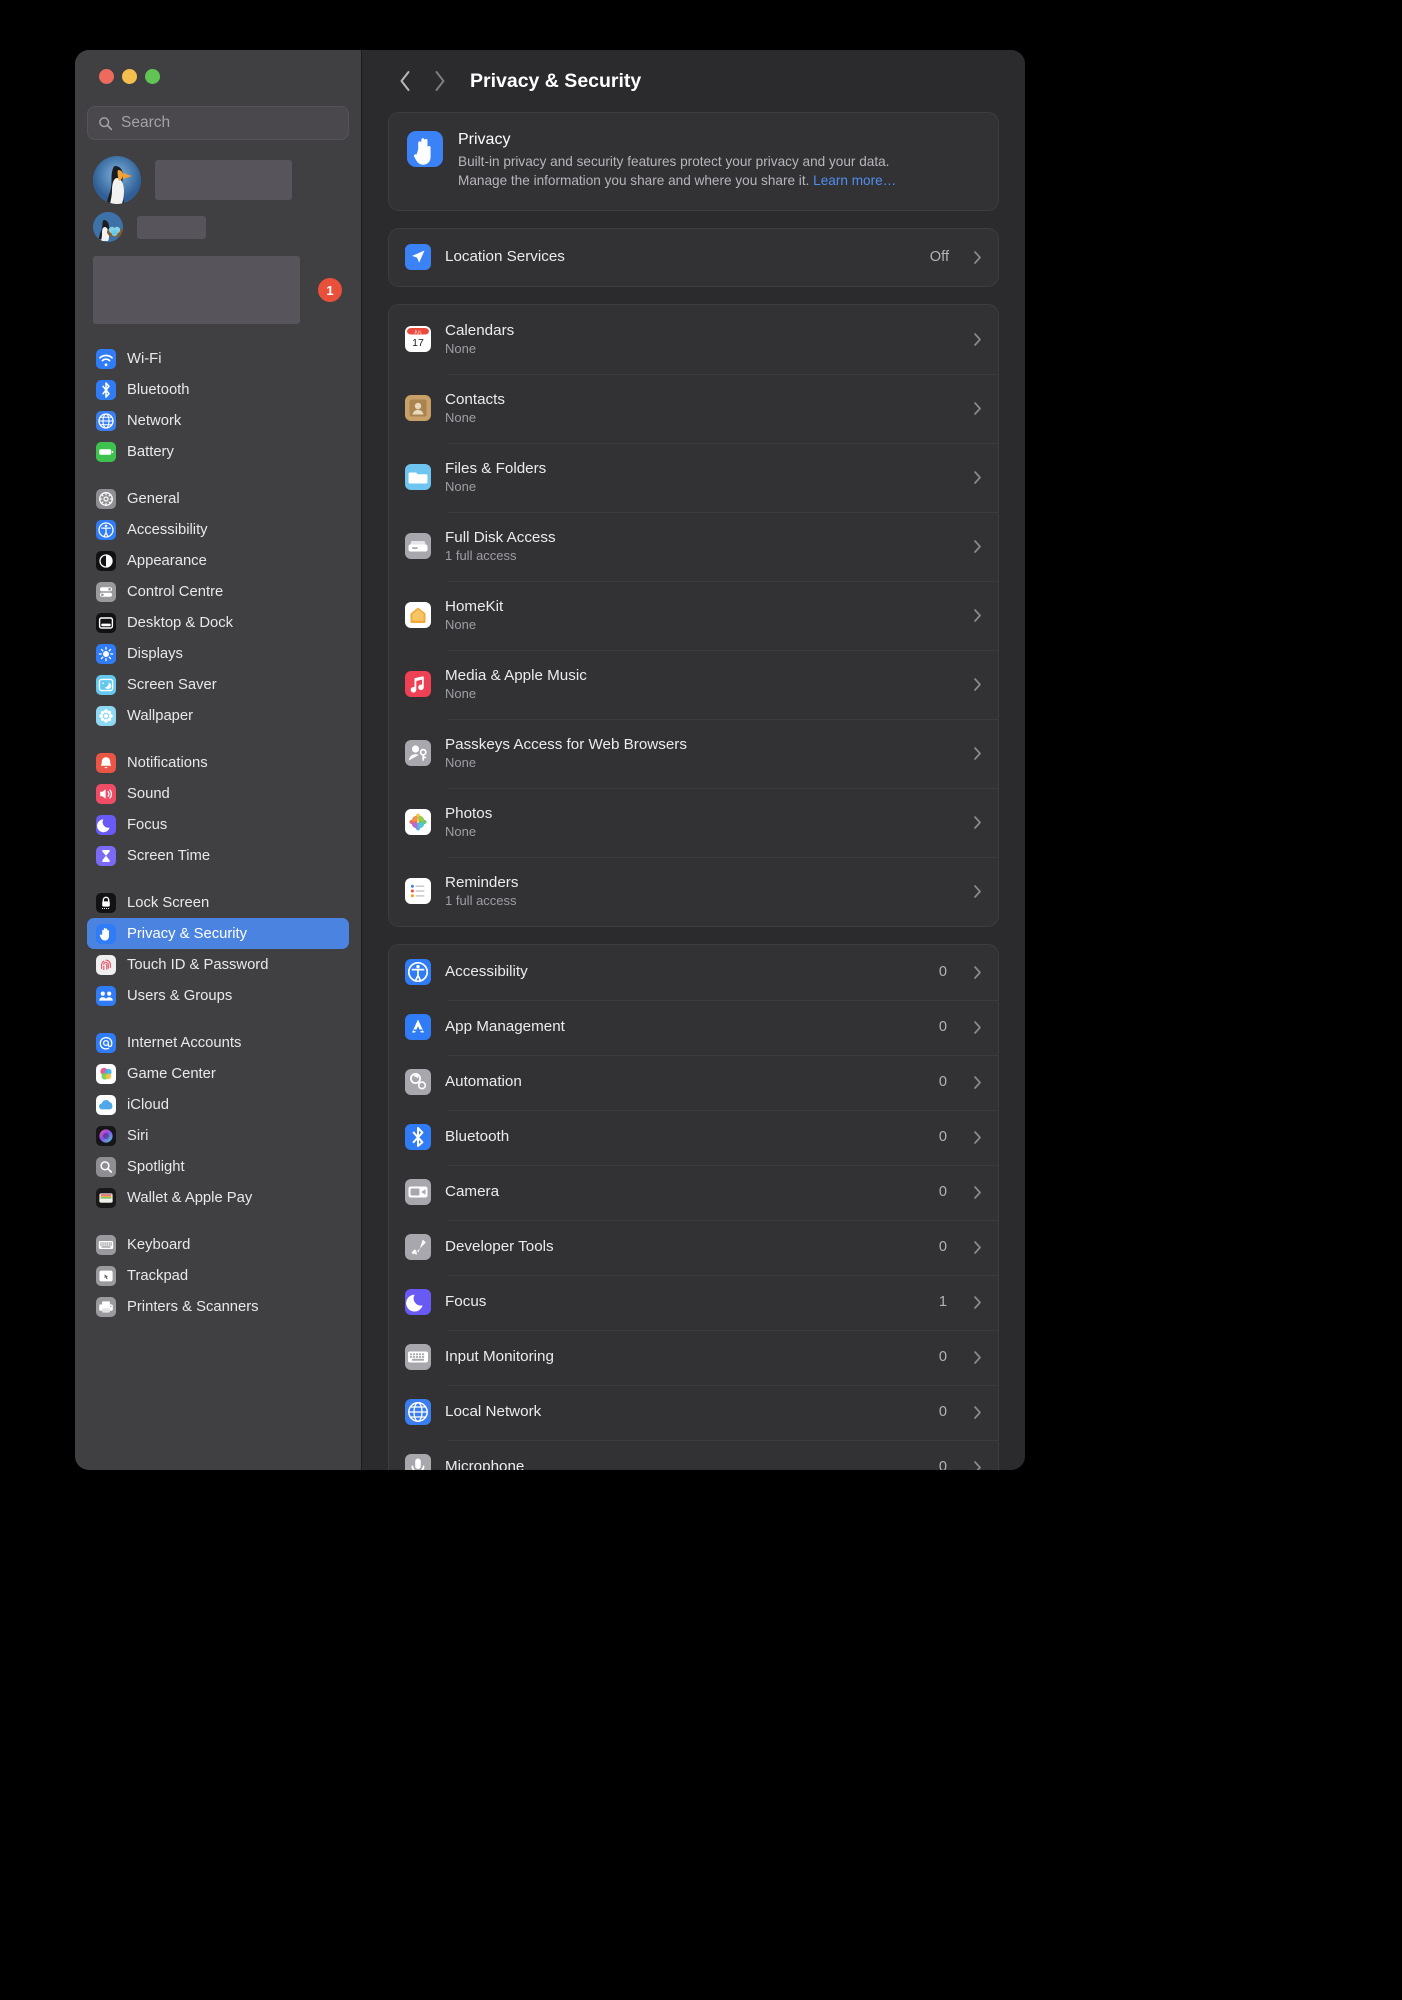  Describe the element at coordinates (218, 180) in the screenshot. I see `account-row` at that location.